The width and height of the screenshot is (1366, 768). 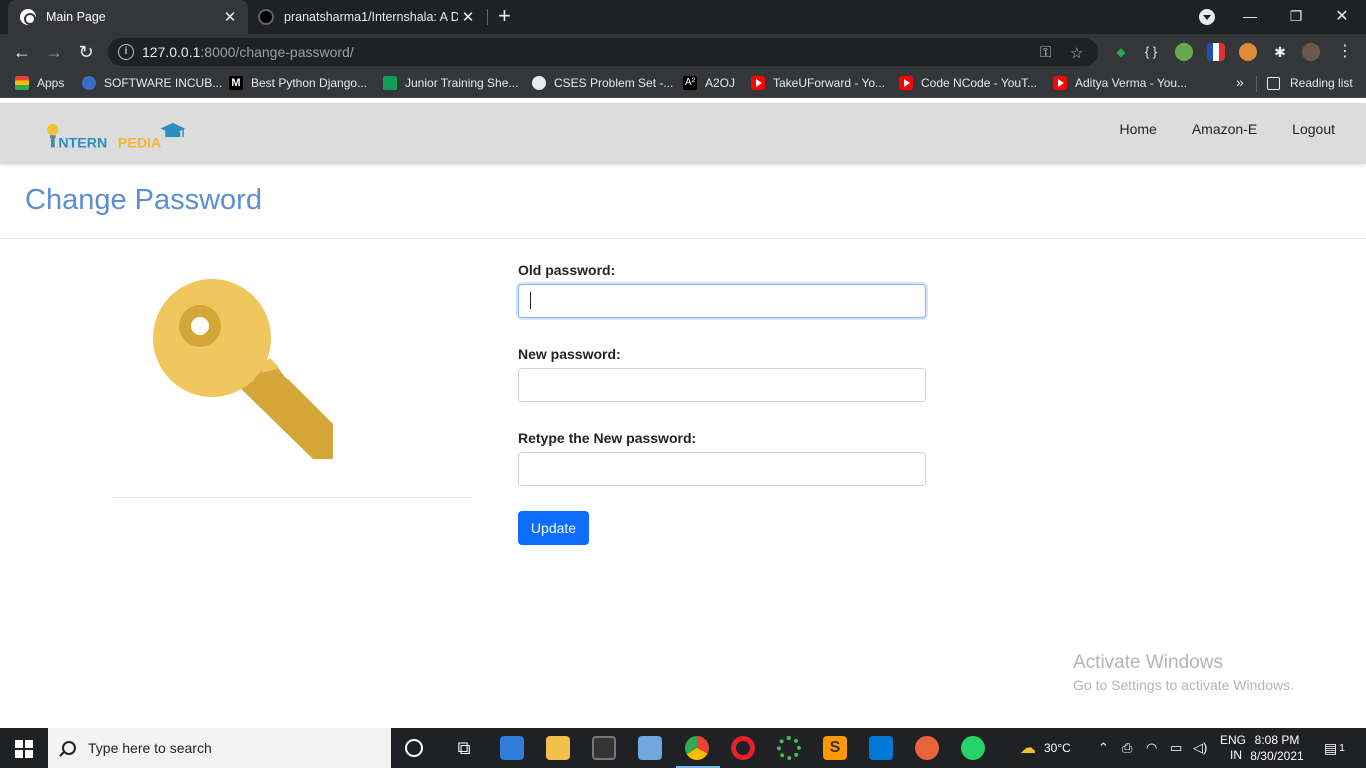 I want to click on bookmark-star-icon: ☆, so click(x=1076, y=53).